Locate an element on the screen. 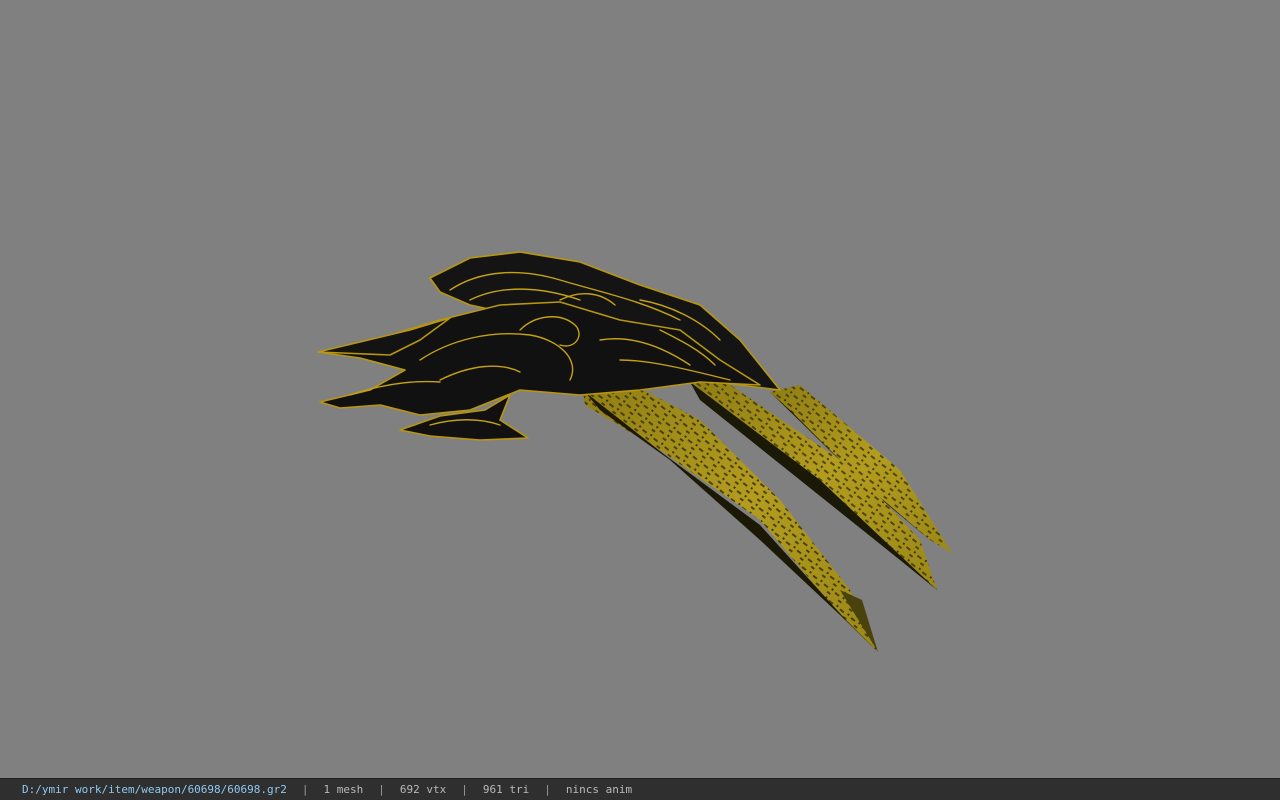 This screenshot has height=800, width=1280. vertex-count: 692 vtx is located at coordinates (423, 789).